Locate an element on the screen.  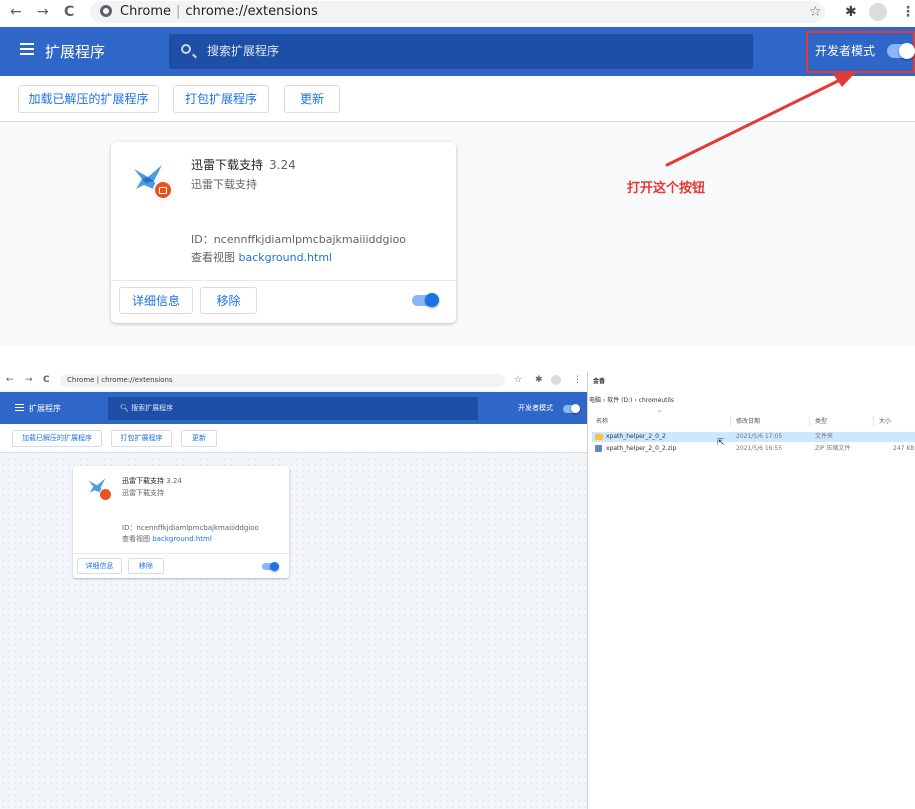
extension-views: 查看视图 background.html is located at coordinates (261, 258).